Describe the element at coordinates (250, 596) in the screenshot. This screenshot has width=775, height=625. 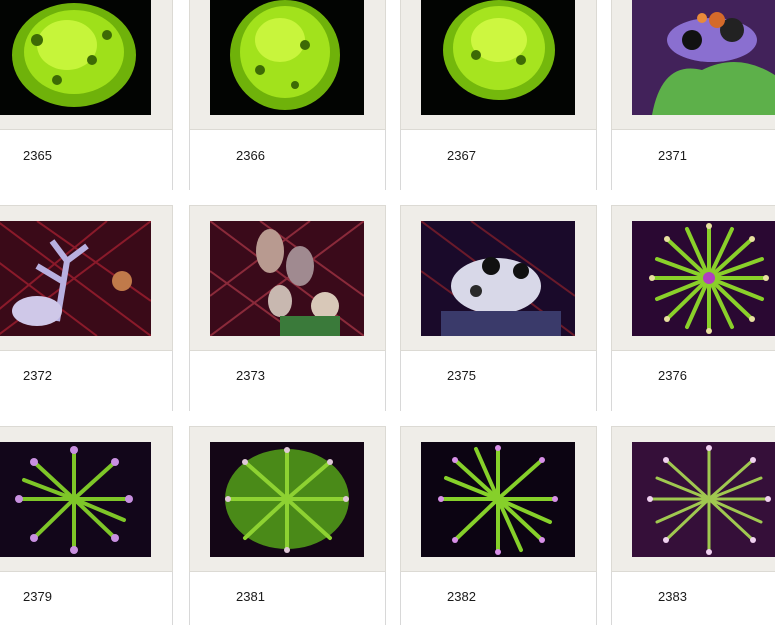
I see `photo-id: 2381` at that location.